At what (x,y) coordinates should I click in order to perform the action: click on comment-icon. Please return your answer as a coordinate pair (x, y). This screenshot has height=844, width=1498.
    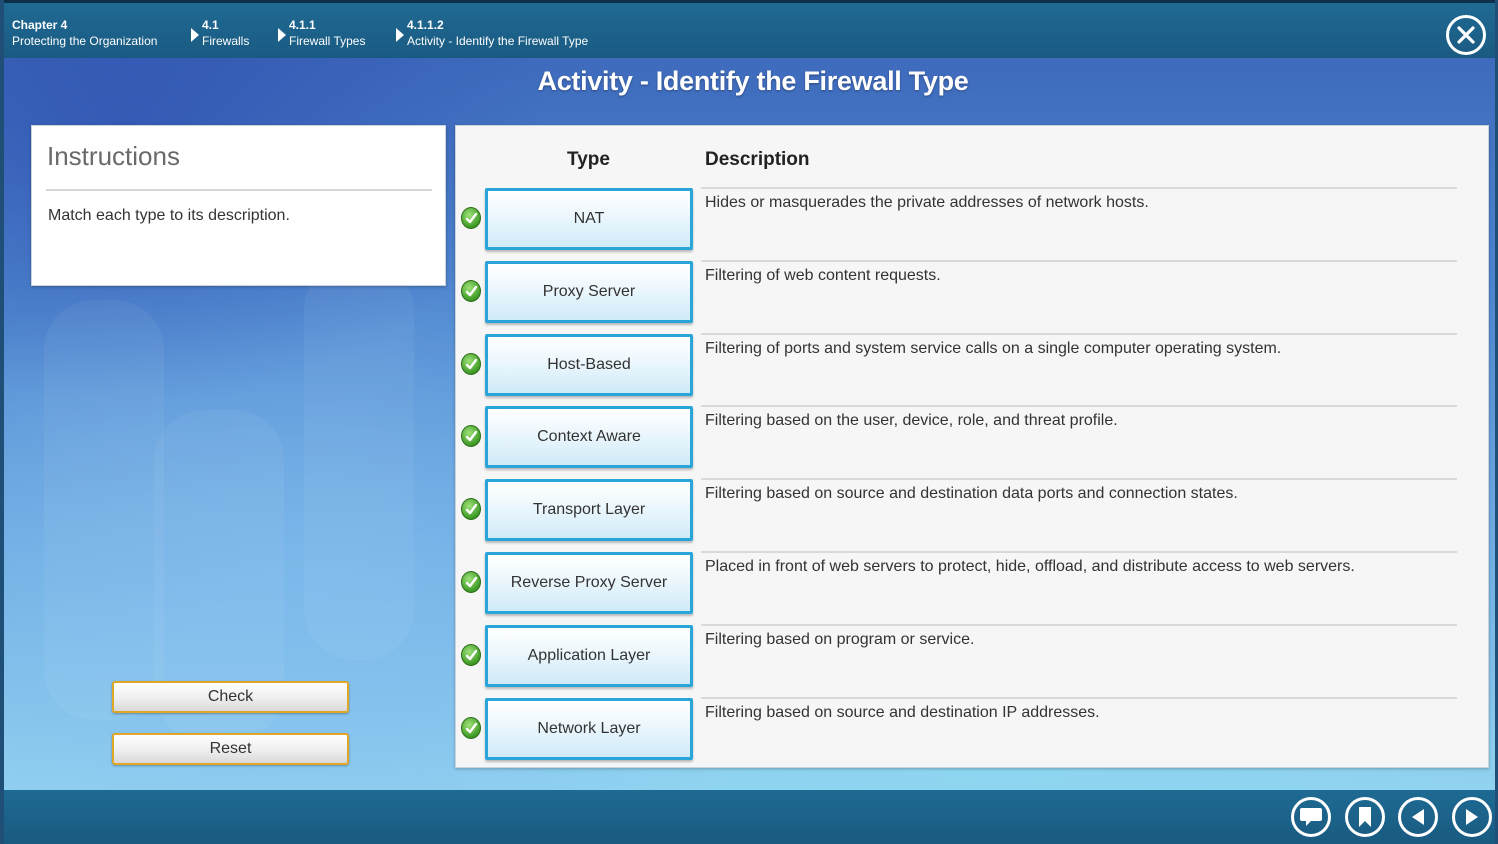
    Looking at the image, I should click on (1311, 817).